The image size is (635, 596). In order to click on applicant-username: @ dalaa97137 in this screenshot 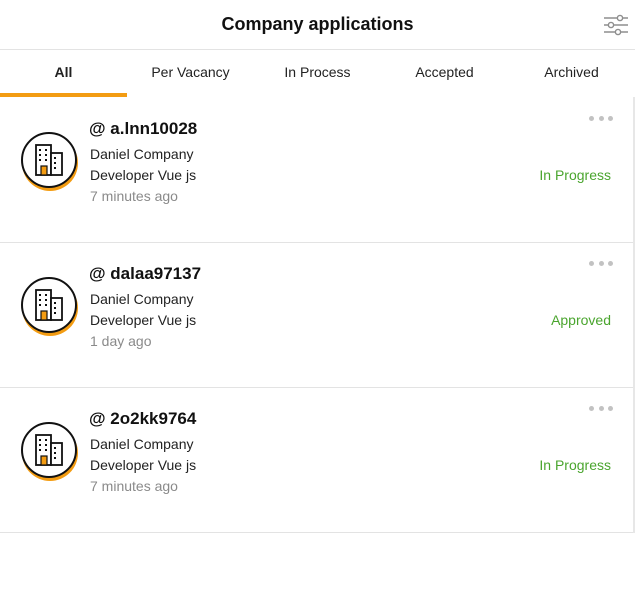, I will do `click(145, 273)`.